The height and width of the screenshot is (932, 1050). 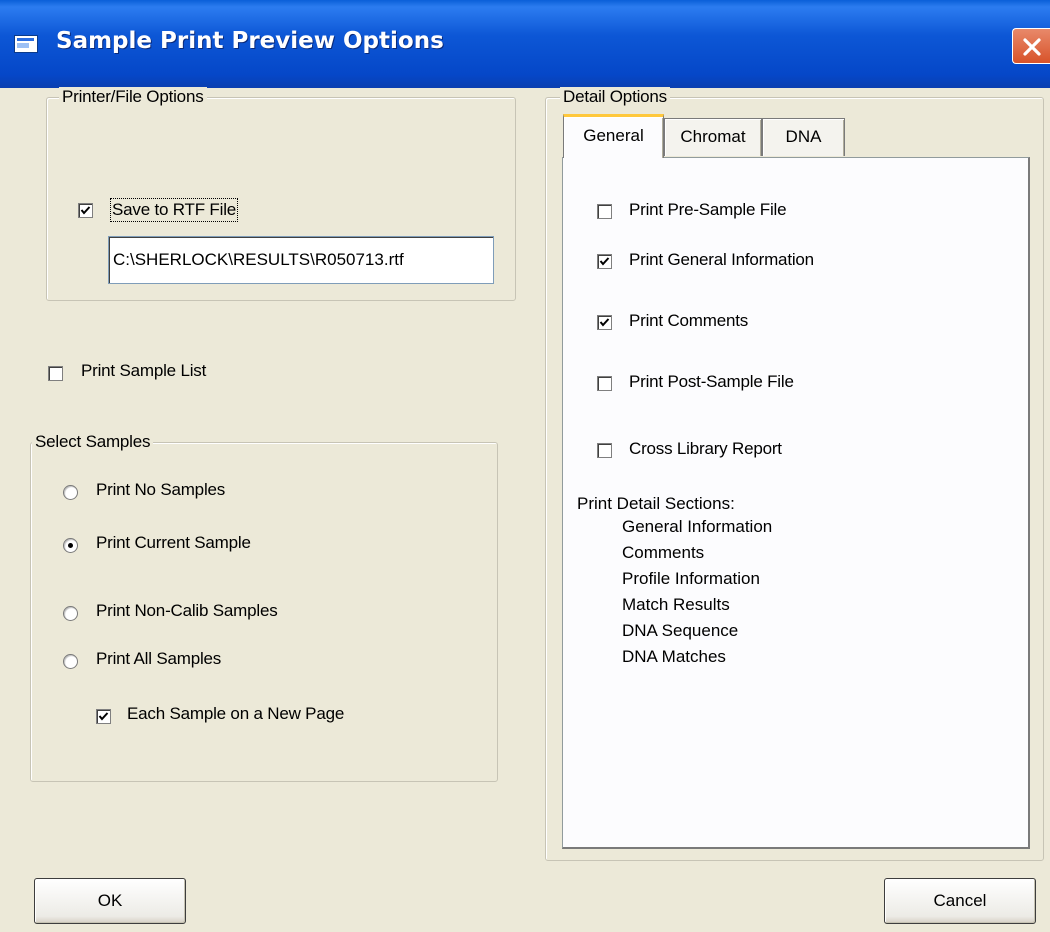 What do you see at coordinates (680, 630) in the screenshot?
I see `detail-section-item: DNA Sequence` at bounding box center [680, 630].